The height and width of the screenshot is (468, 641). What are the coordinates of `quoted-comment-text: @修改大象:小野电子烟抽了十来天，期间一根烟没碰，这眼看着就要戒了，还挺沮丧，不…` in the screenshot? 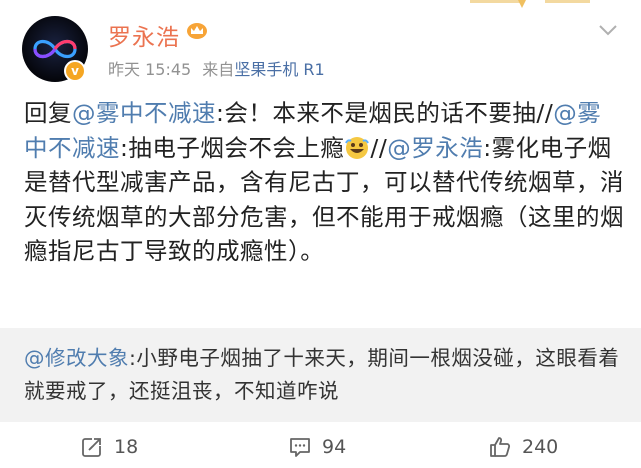 It's located at (324, 375).